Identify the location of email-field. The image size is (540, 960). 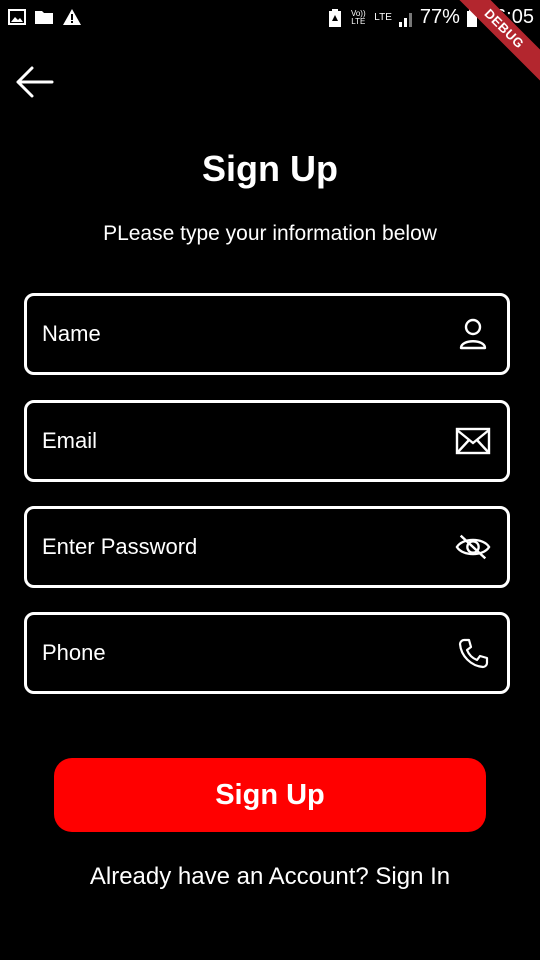
(267, 441).